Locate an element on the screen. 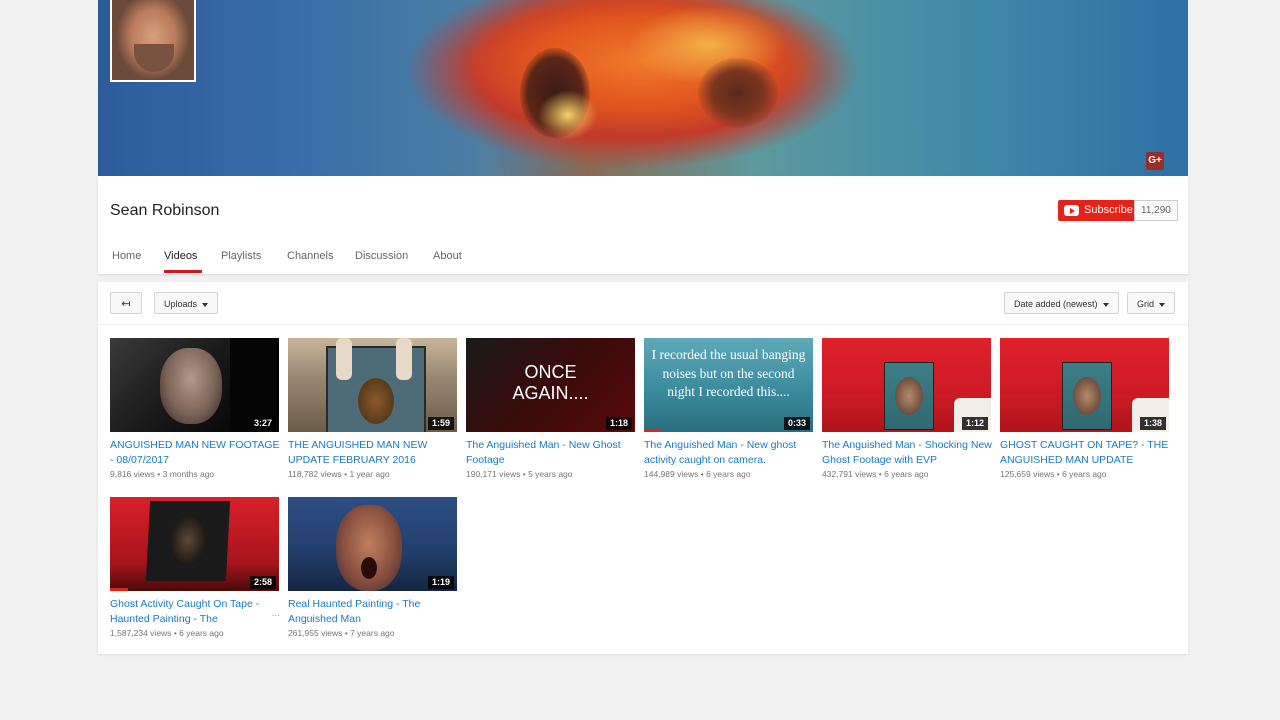 The image size is (1280, 720). view-dropdown: Grid is located at coordinates (1151, 303).